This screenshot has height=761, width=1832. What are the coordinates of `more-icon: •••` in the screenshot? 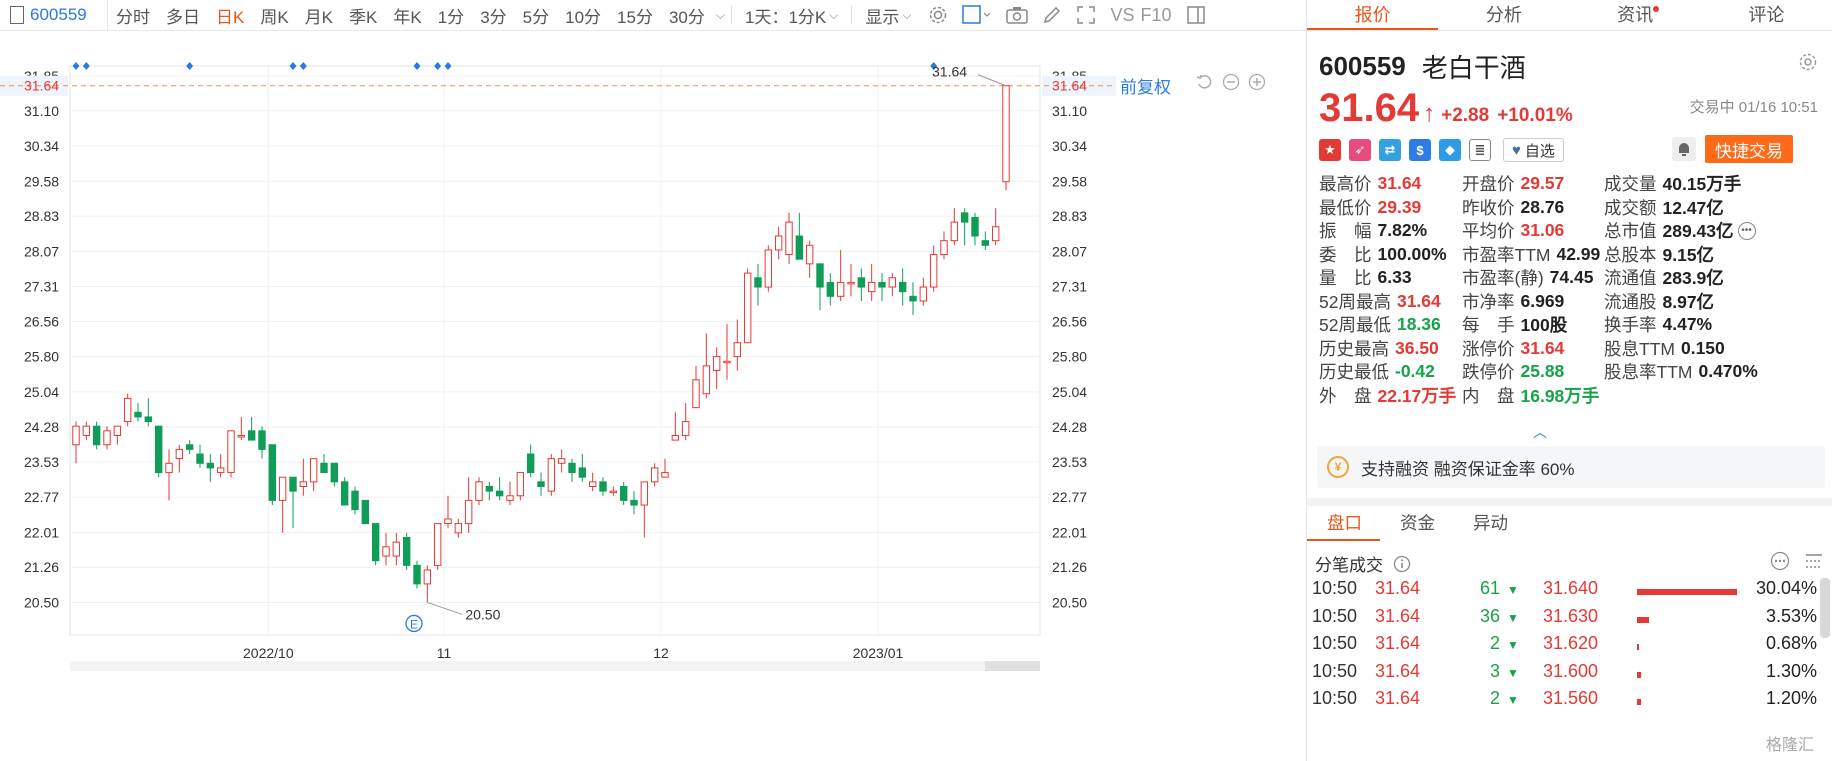 It's located at (1746, 230).